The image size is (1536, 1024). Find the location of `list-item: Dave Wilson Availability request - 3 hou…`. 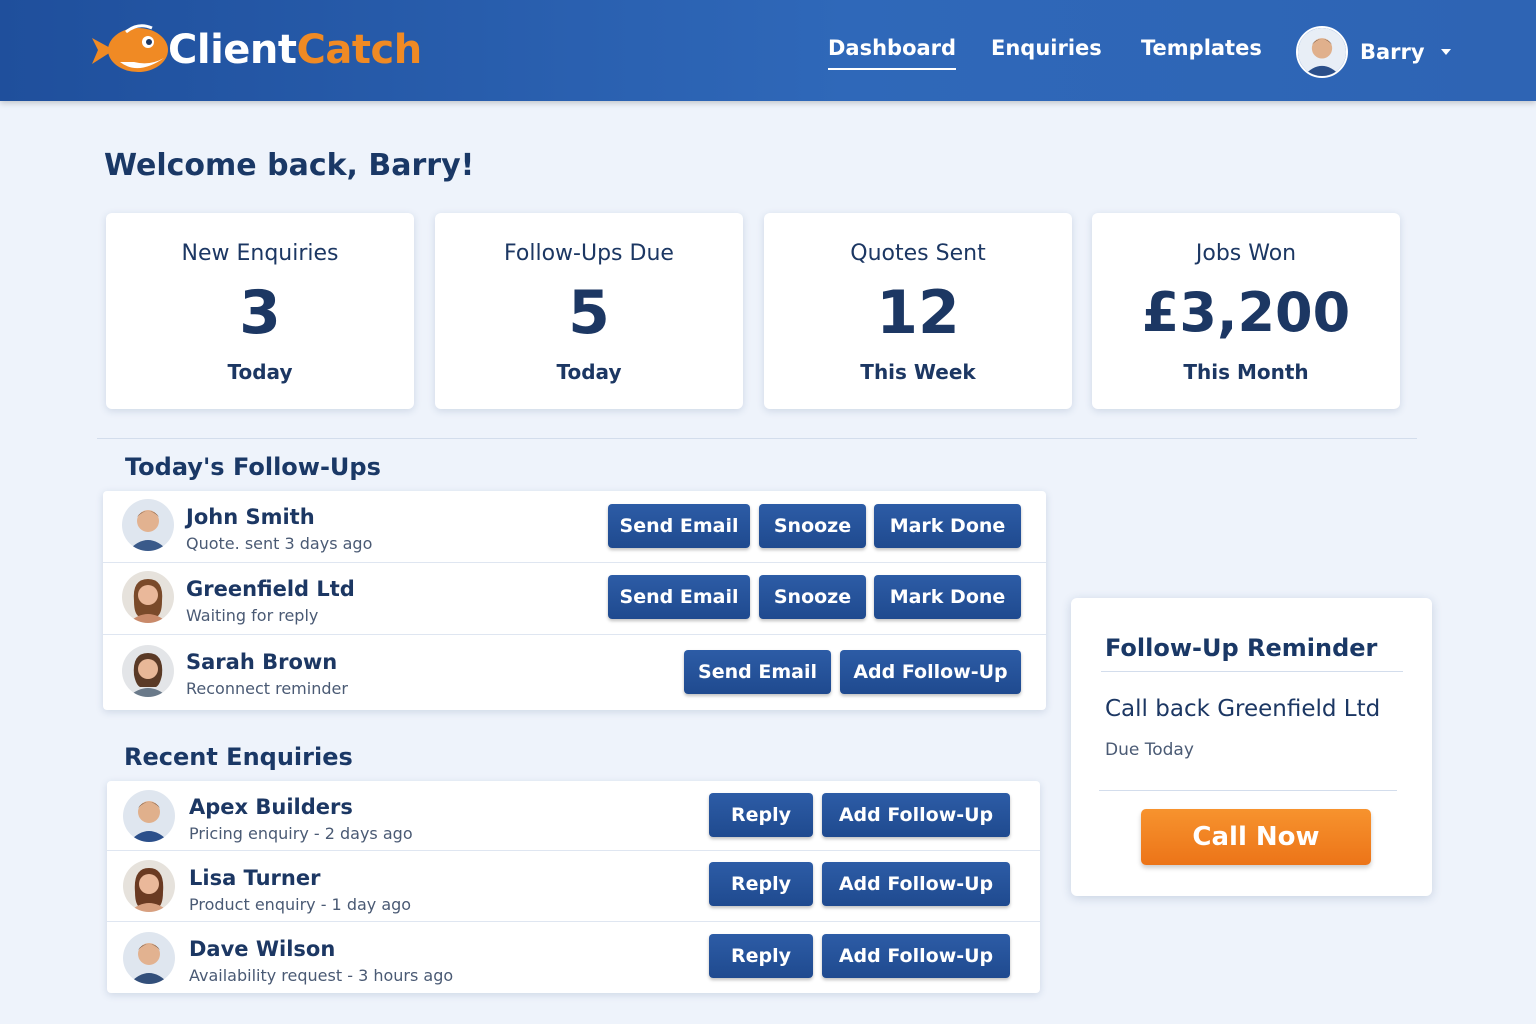

list-item: Dave Wilson Availability request - 3 hou… is located at coordinates (573, 957).